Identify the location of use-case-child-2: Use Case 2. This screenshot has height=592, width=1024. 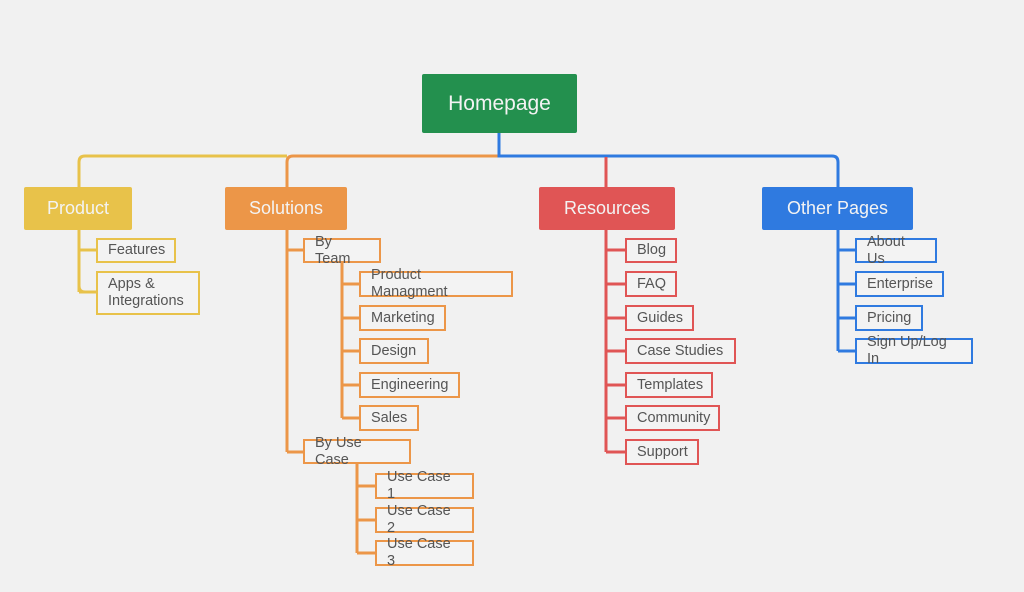
(424, 519).